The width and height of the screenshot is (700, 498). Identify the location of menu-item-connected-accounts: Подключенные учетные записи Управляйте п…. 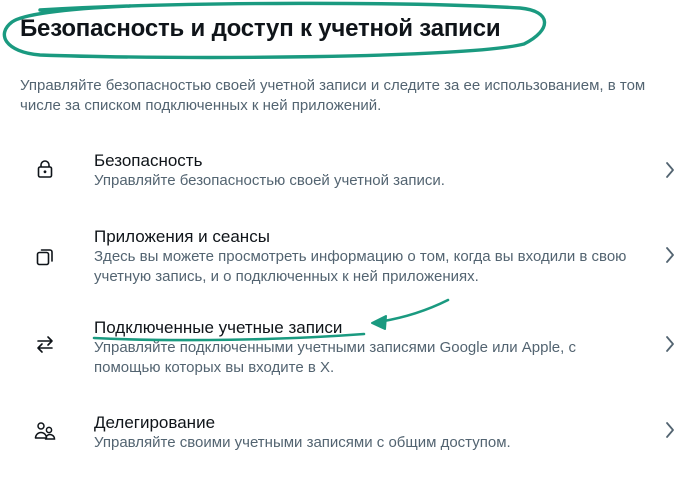
(350, 346).